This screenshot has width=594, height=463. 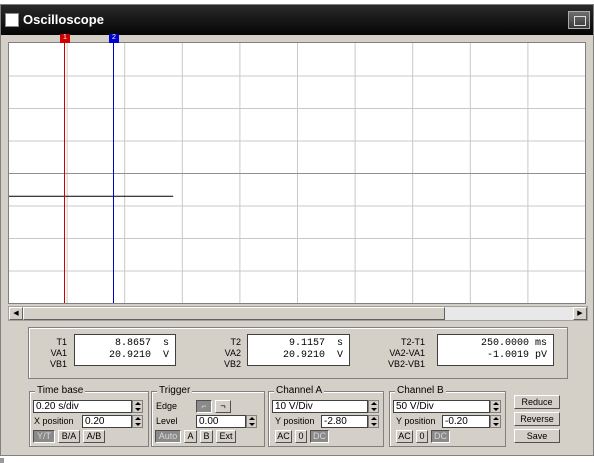 What do you see at coordinates (422, 436) in the screenshot?
I see `channel-b-zero-button: 0` at bounding box center [422, 436].